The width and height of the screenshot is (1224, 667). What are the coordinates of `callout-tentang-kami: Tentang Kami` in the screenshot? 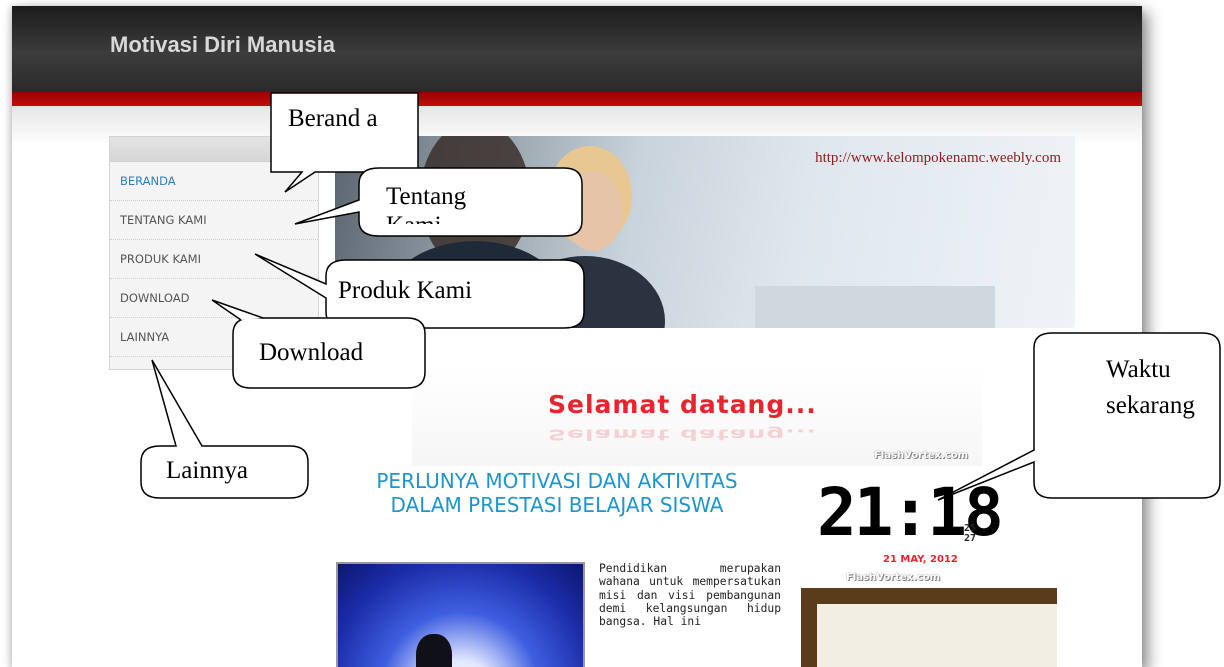 It's located at (439, 202).